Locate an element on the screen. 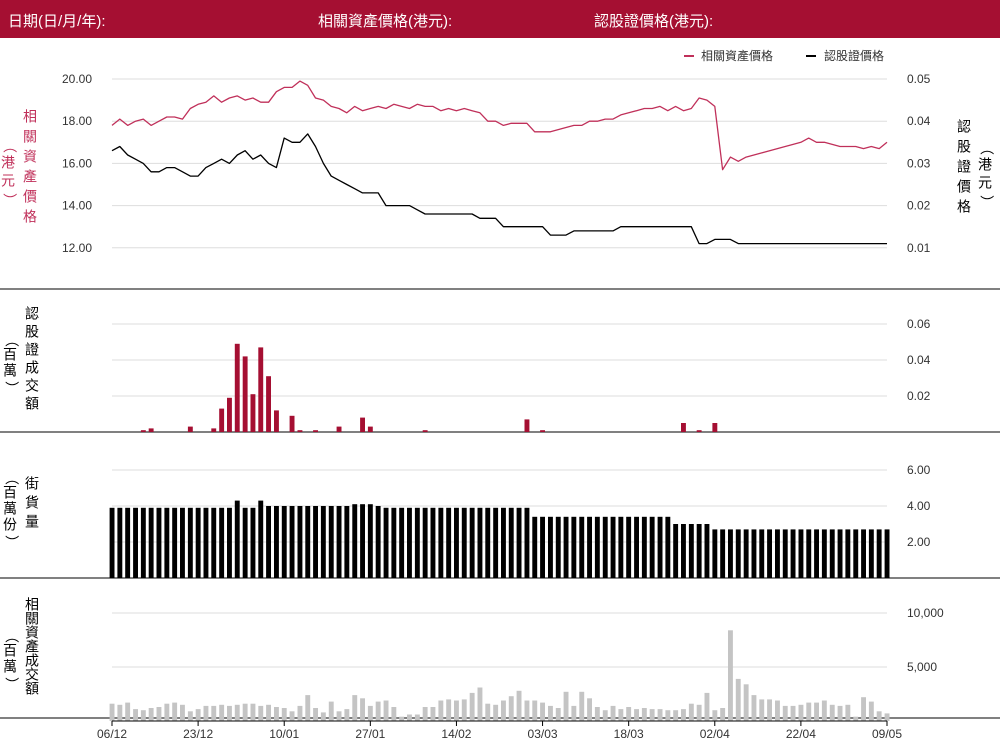  left-axis-title-char: 價 is located at coordinates (30, 197).